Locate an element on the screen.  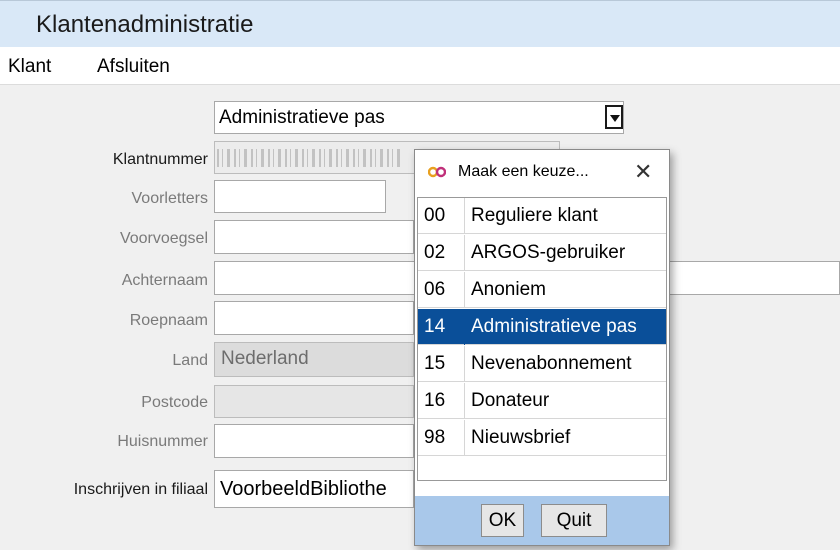
option-name: Reguliere klant is located at coordinates (534, 215).